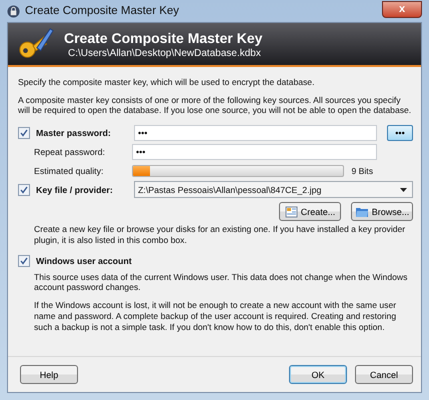 Image resolution: width=429 pixels, height=400 pixels. What do you see at coordinates (291, 212) in the screenshot?
I see `document-icon` at bounding box center [291, 212].